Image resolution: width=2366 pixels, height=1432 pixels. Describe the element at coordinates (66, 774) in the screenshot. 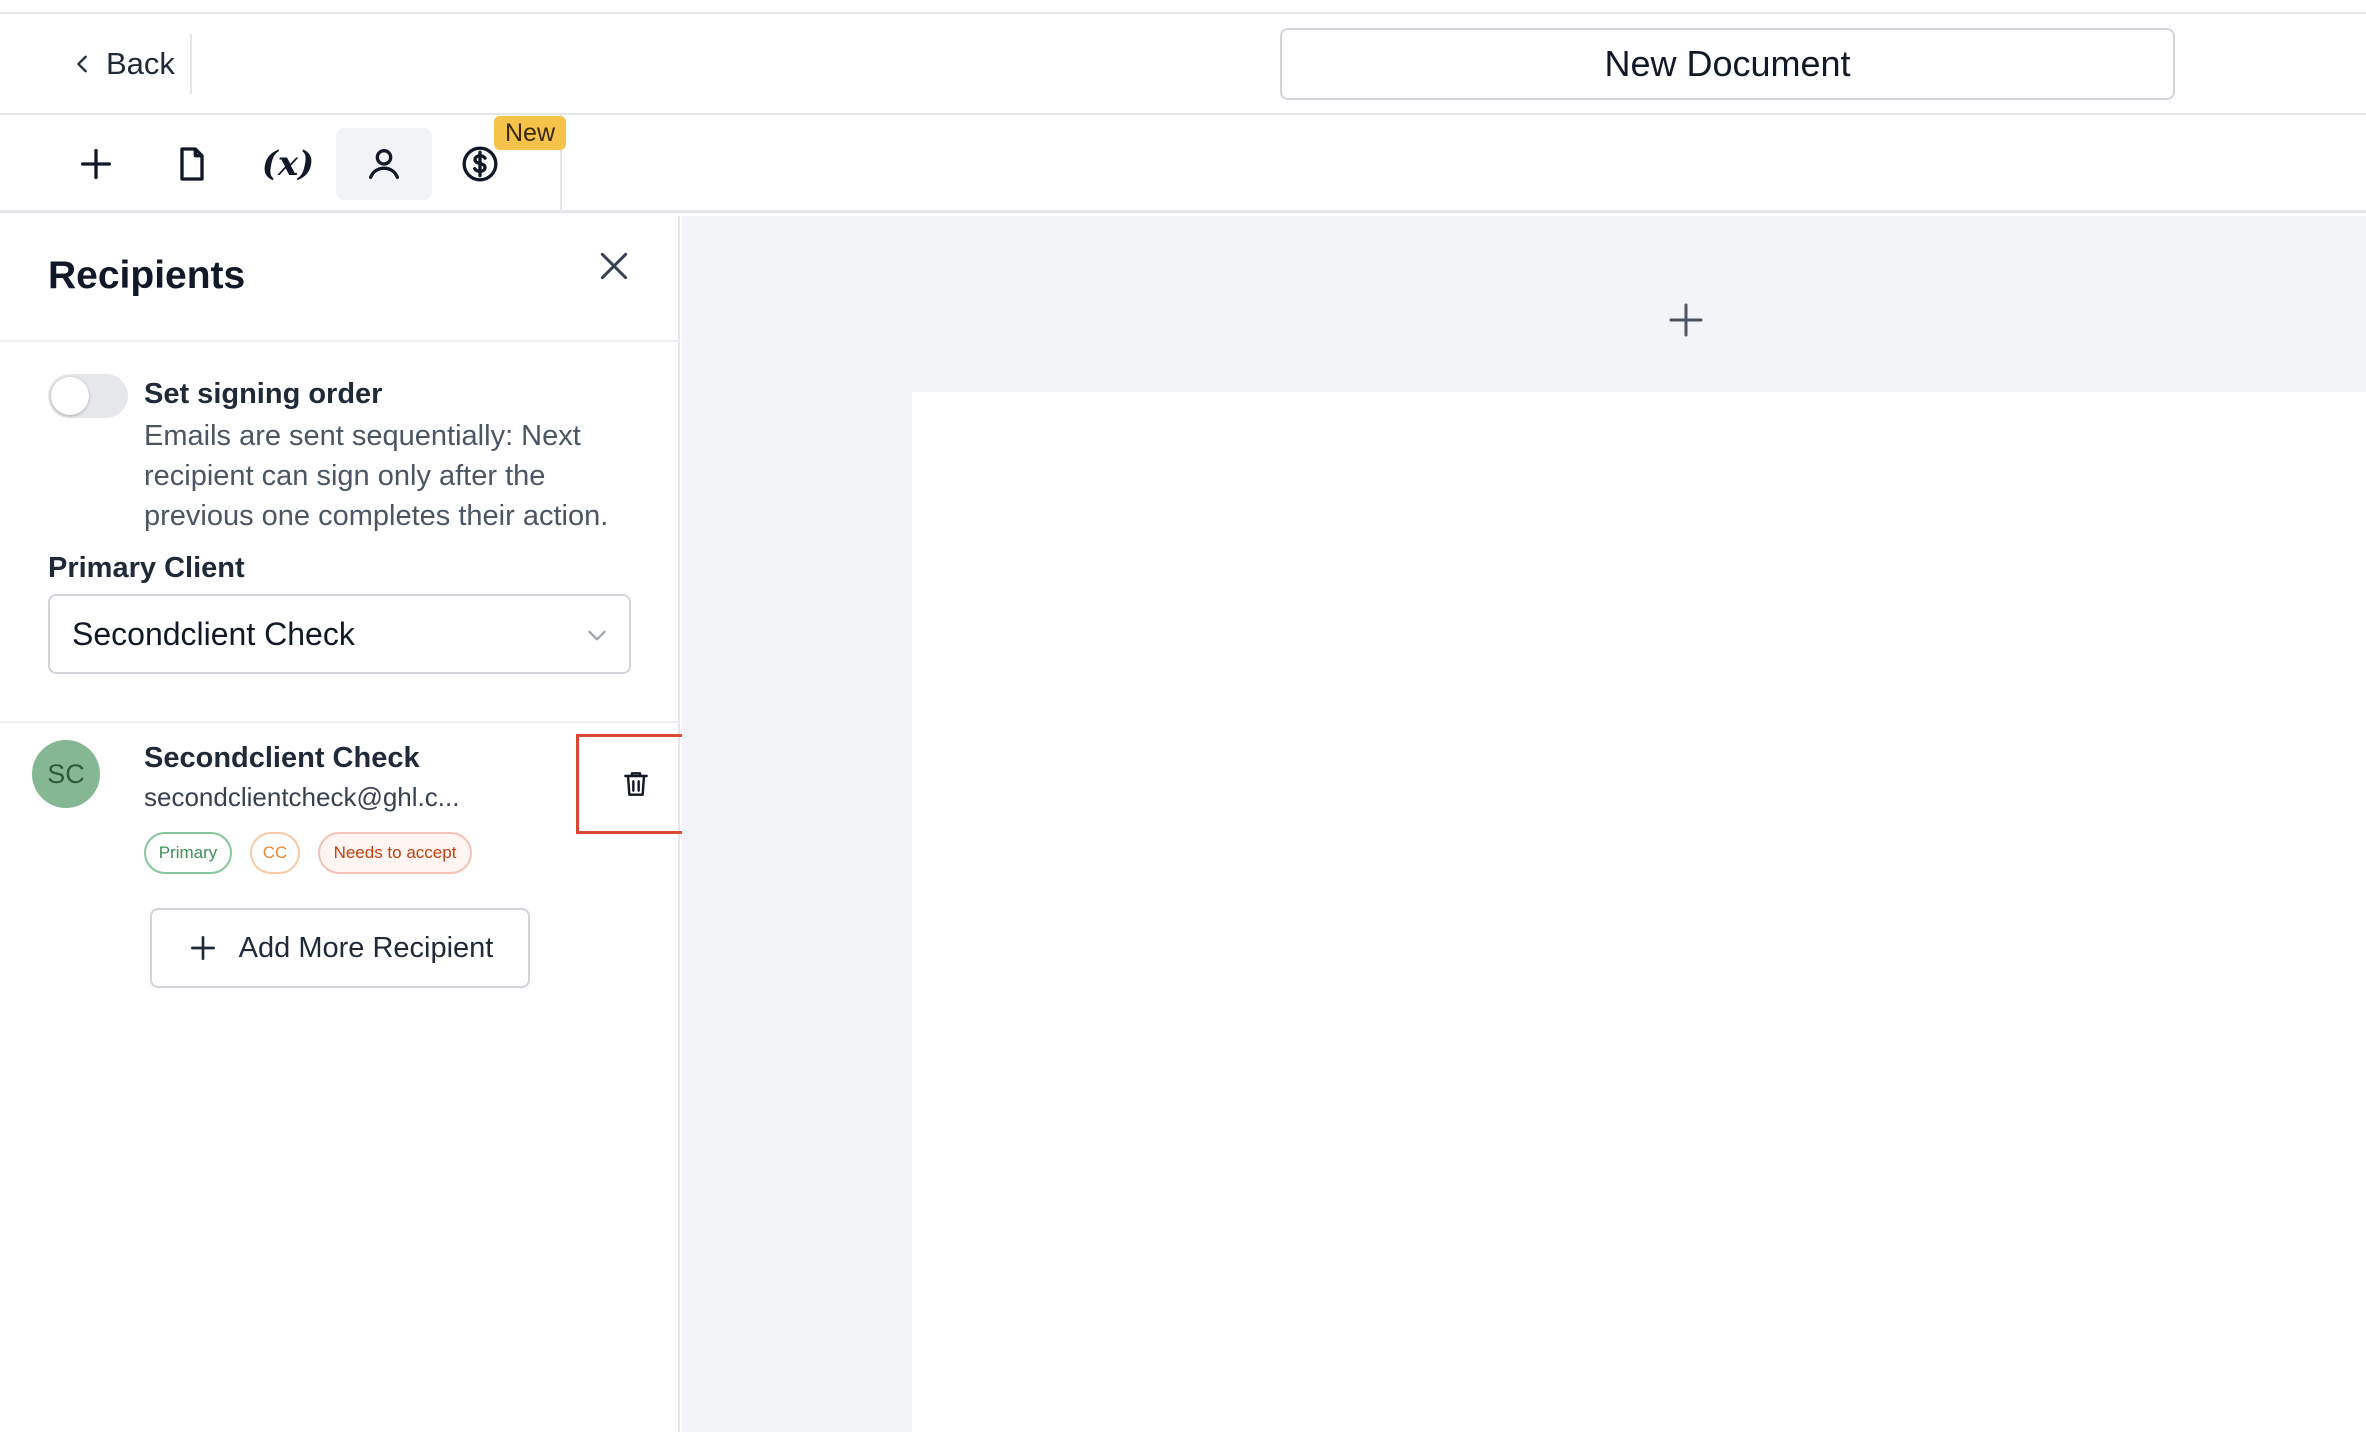

I see `avatar: SC` at that location.